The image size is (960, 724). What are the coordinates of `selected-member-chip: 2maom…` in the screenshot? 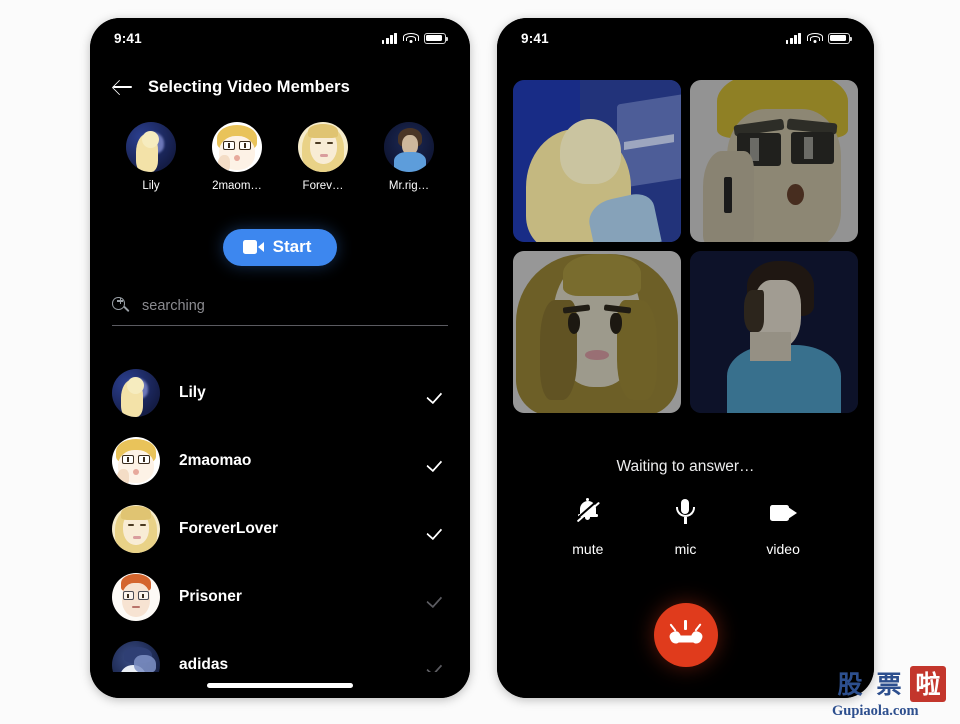 It's located at (237, 157).